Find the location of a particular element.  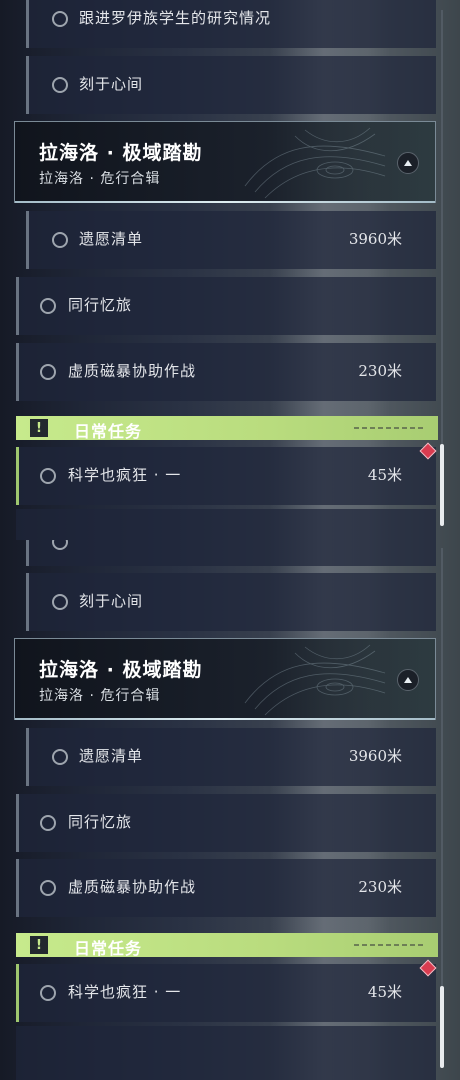

quest-item: 跟进罗伊族学生的研究情况 is located at coordinates (231, 24).